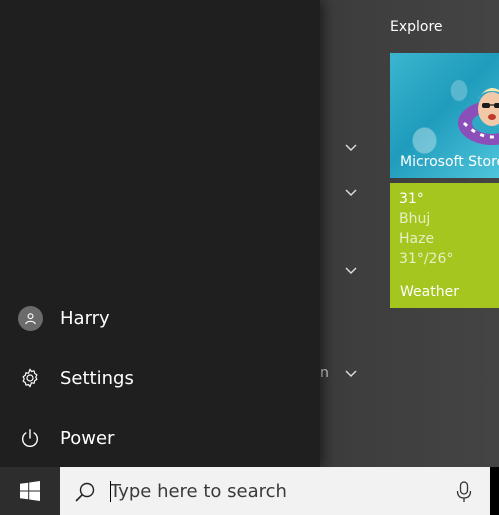  I want to click on microphone-icon, so click(464, 492).